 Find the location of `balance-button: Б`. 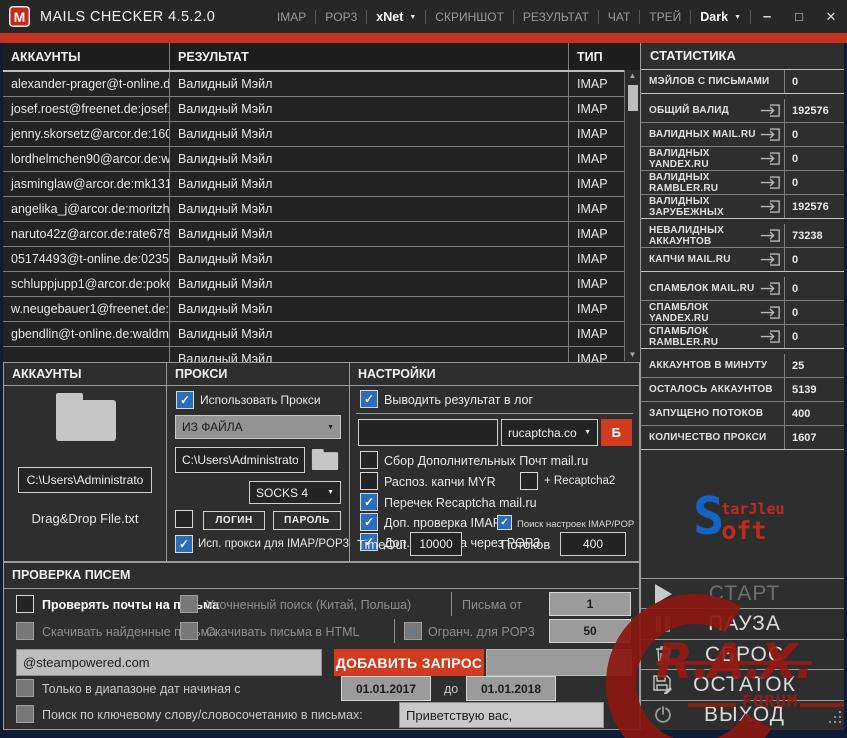

balance-button: Б is located at coordinates (616, 432).